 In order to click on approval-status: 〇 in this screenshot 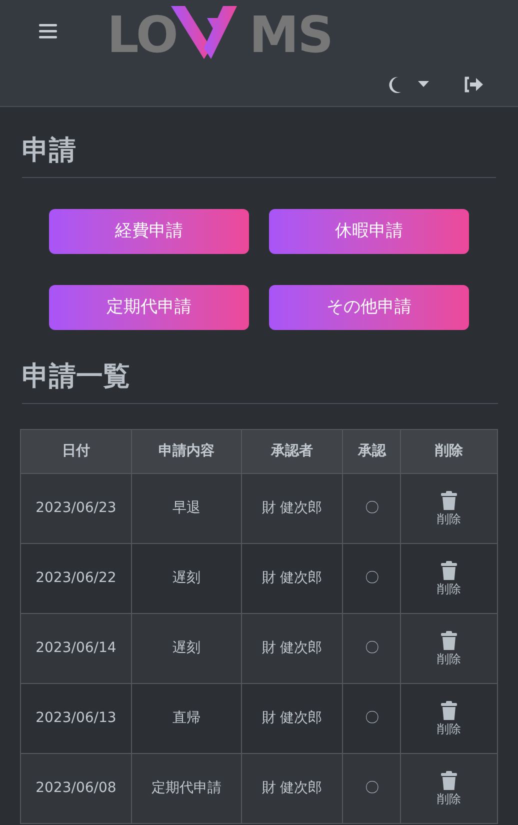, I will do `click(371, 789)`.